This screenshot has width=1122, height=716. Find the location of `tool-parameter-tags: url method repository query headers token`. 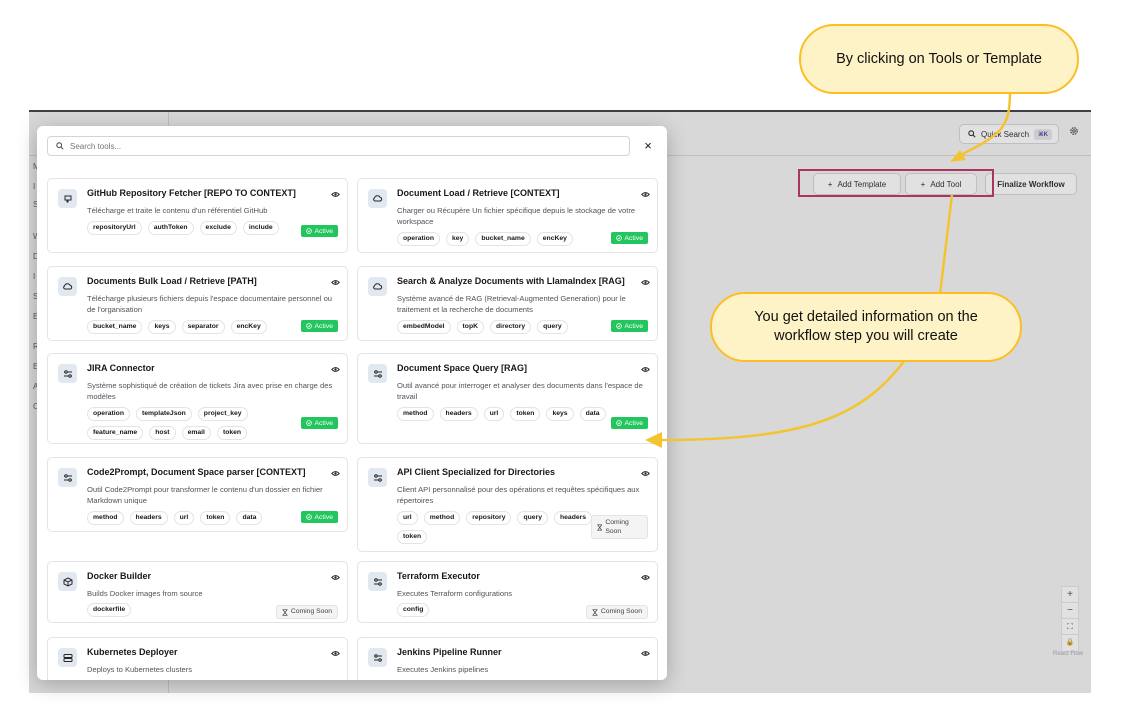

tool-parameter-tags: url method repository query headers token is located at coordinates (502, 527).